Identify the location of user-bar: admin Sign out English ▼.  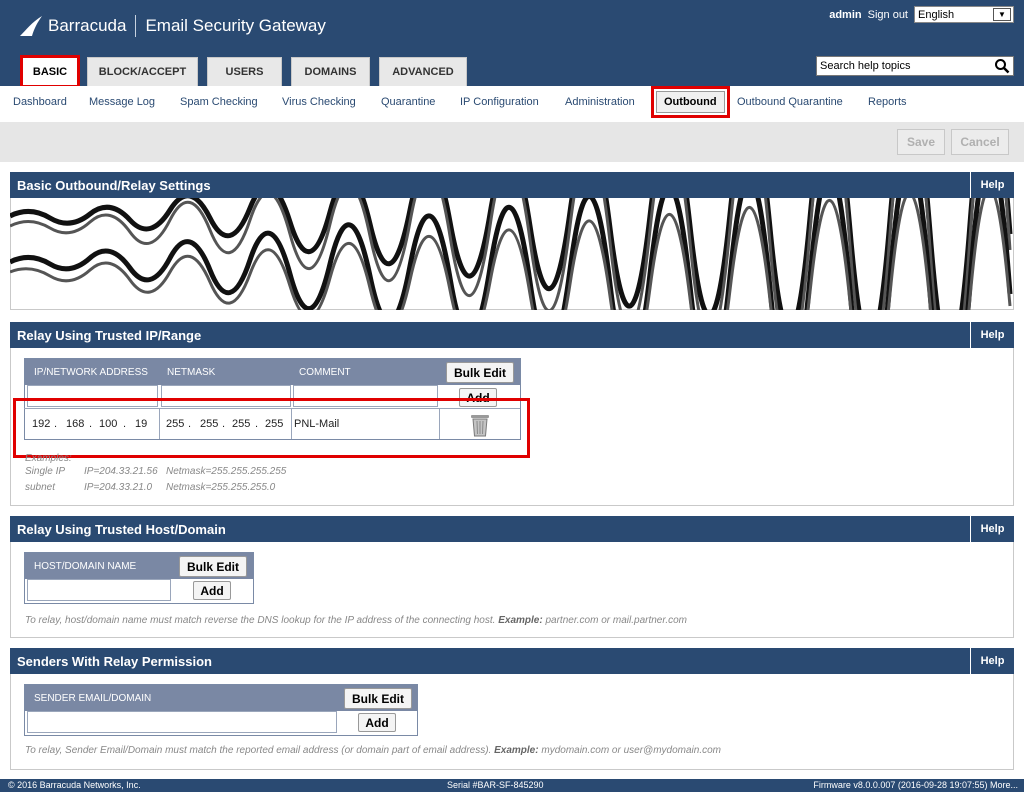
(921, 14).